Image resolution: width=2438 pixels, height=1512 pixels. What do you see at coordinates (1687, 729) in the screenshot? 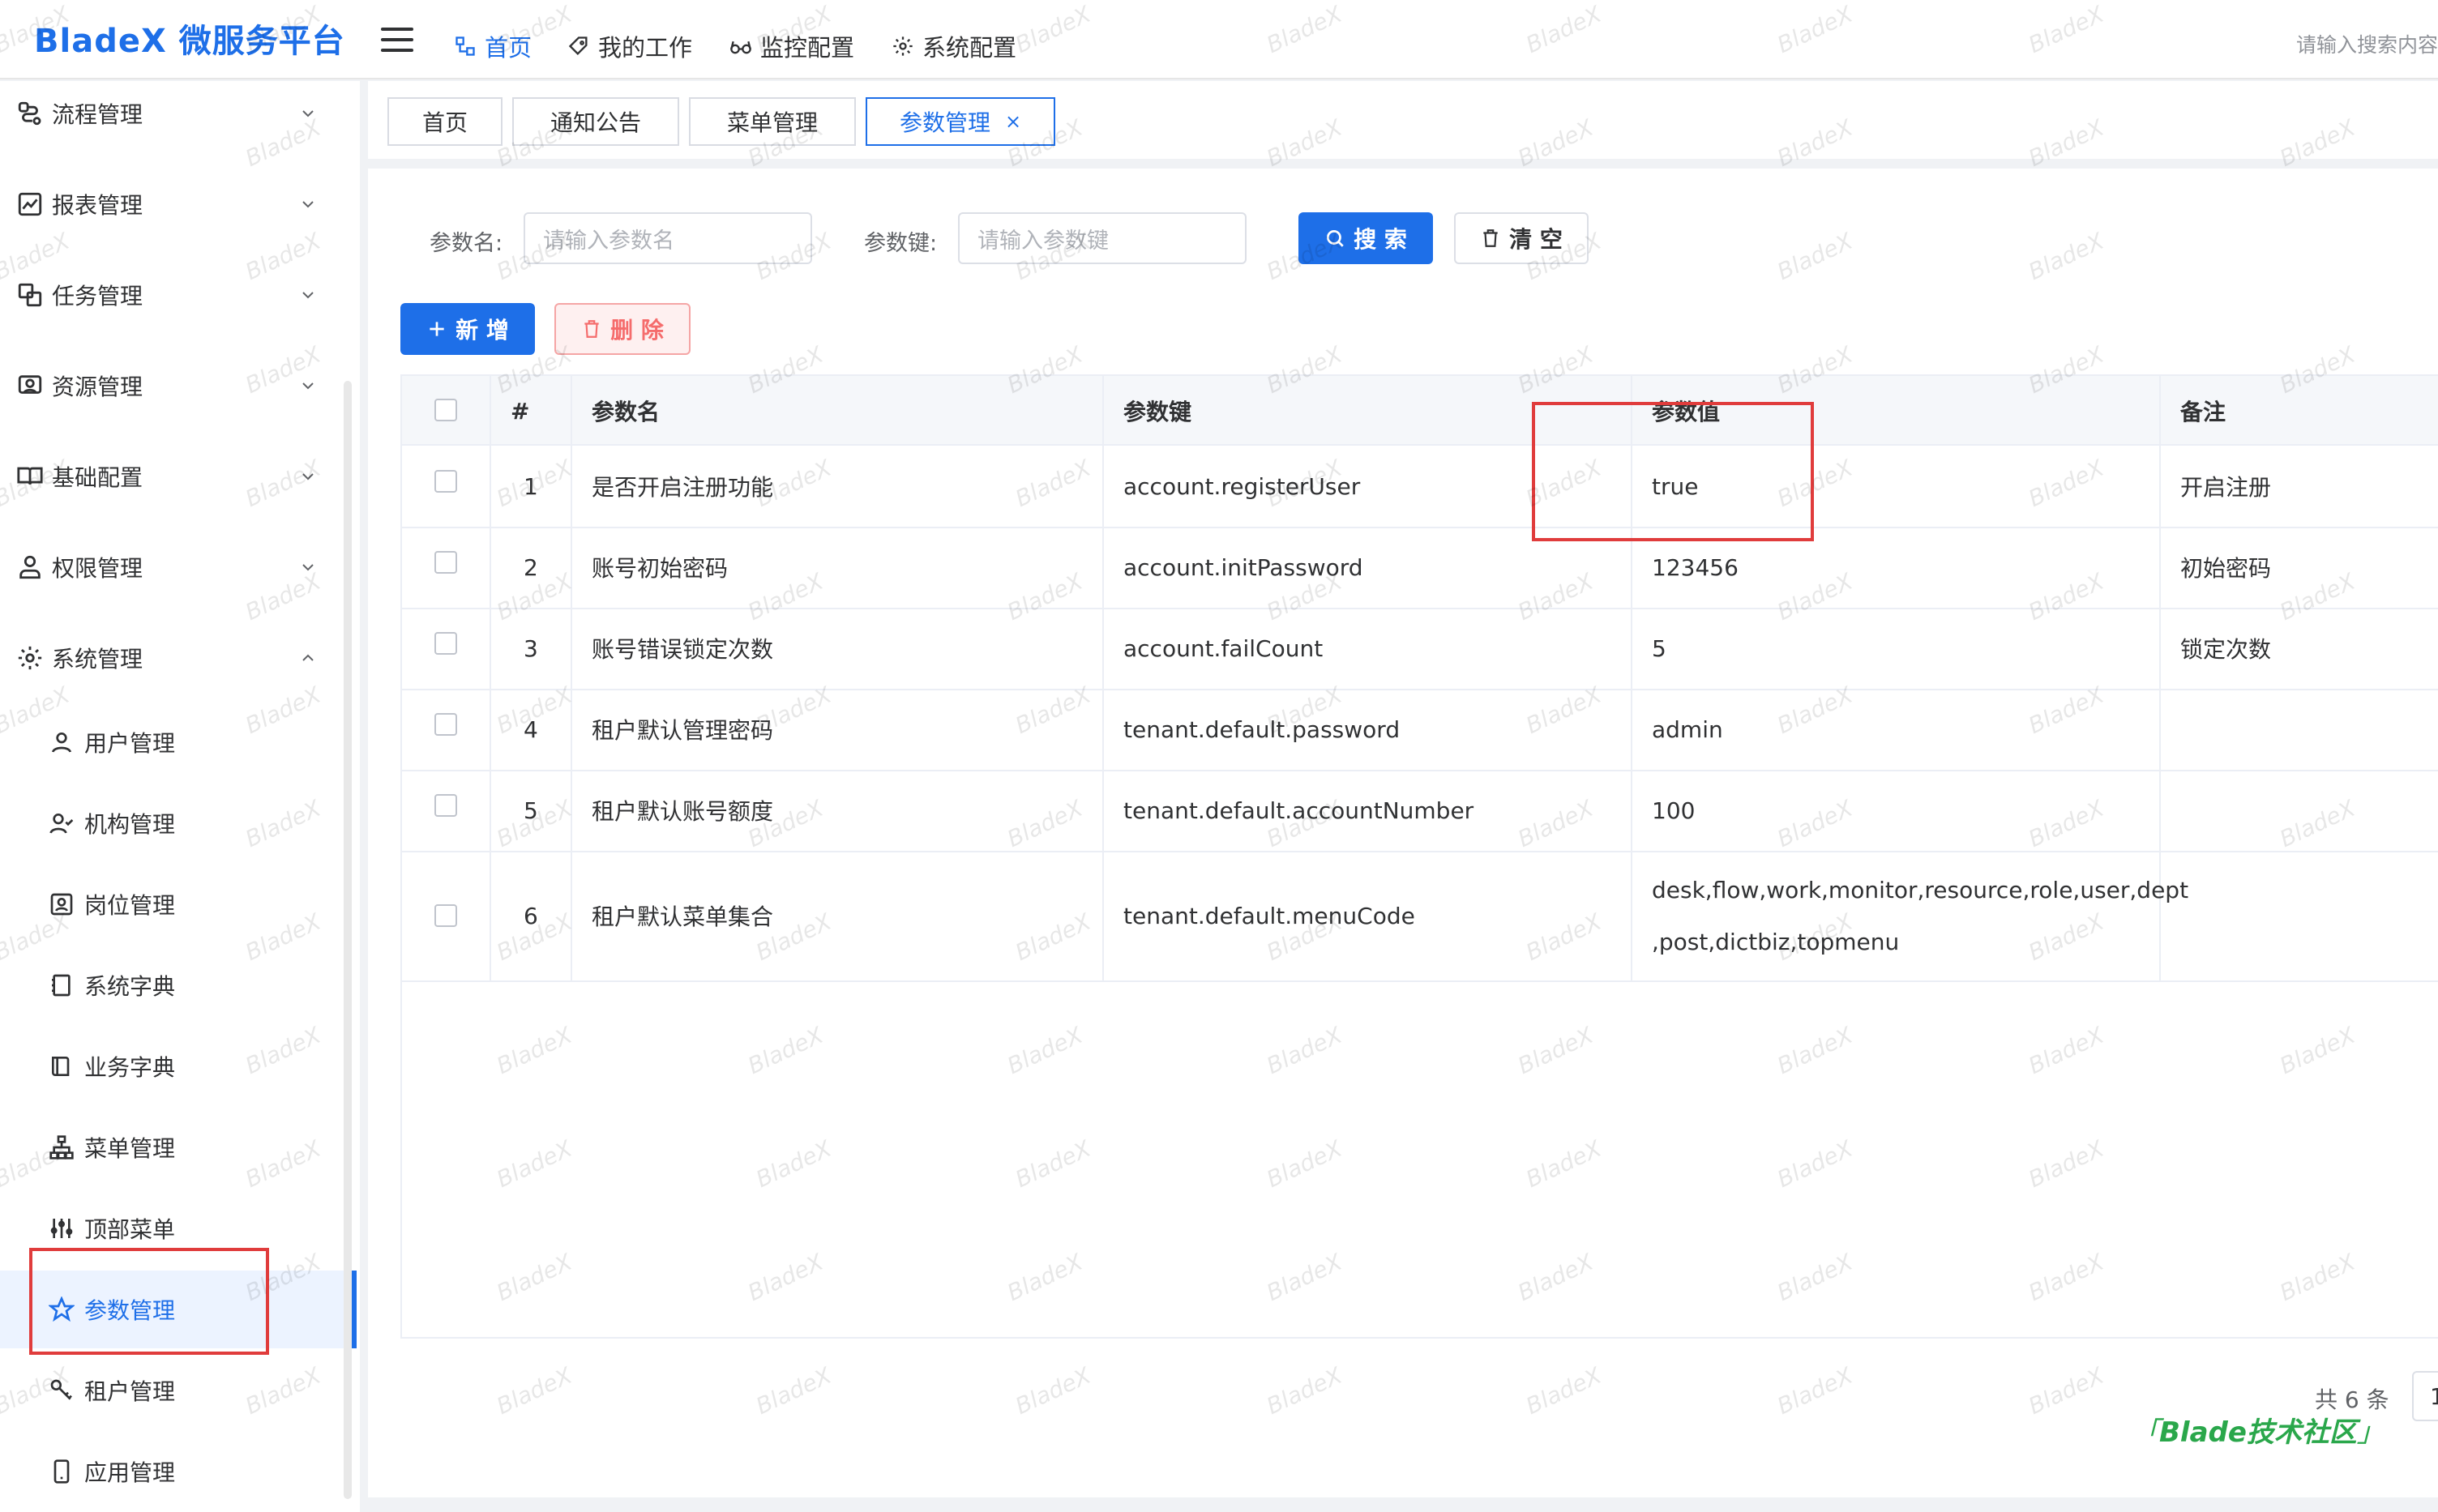
I see `row-param-value: admin` at bounding box center [1687, 729].